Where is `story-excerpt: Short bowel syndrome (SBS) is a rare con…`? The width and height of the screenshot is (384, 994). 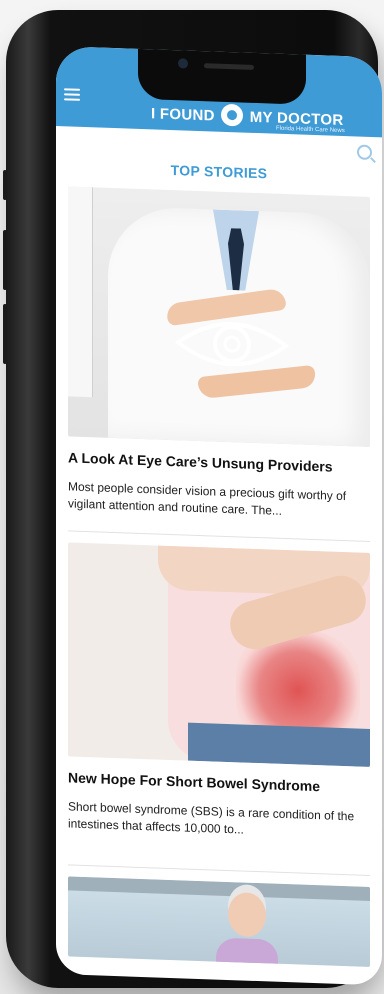
story-excerpt: Short bowel syndrome (SBS) is a rare con… is located at coordinates (211, 818).